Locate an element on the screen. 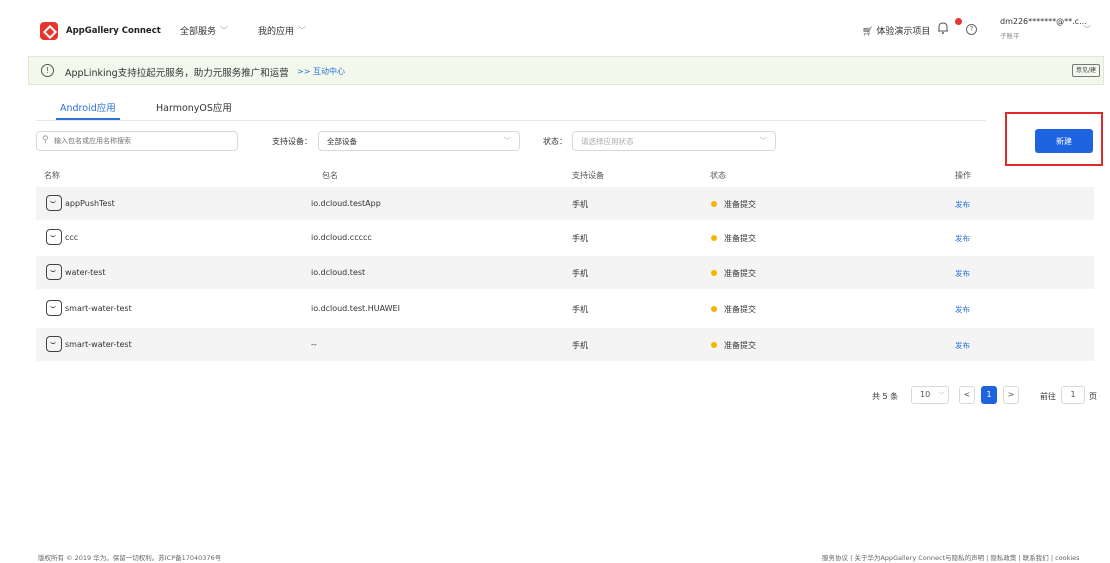 This screenshot has width=1110, height=563. tab-android: Android应用 is located at coordinates (88, 107).